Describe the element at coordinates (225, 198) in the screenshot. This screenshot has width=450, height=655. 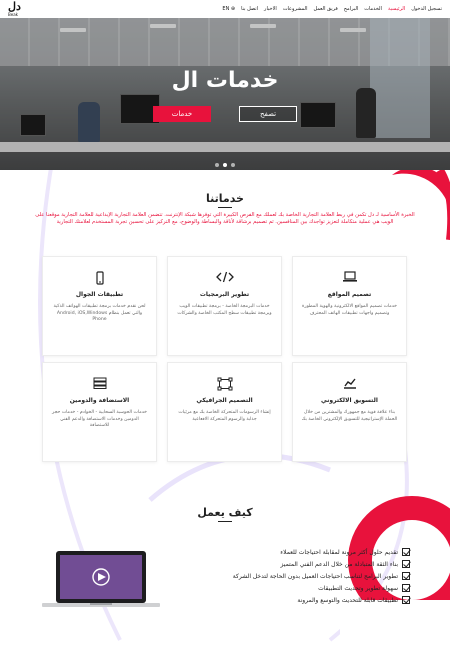
I see `services-title: خدماتنا` at that location.